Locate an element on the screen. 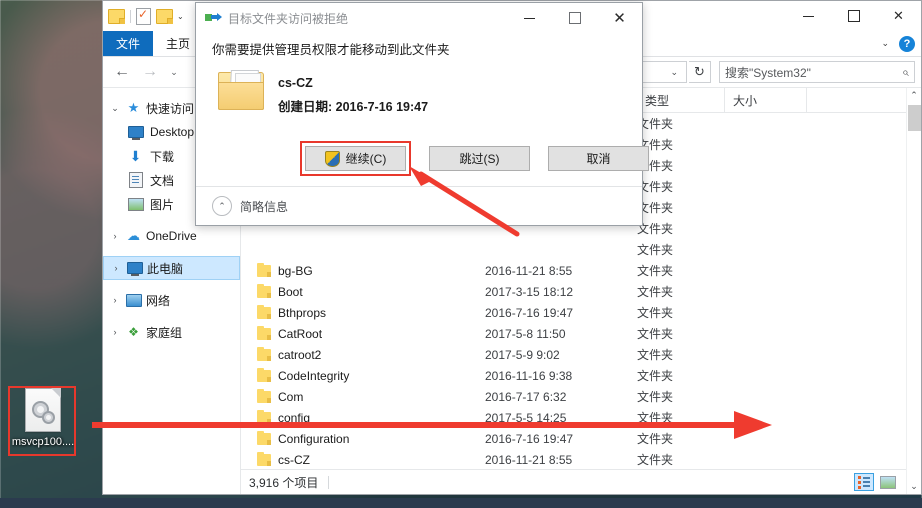  forward-button: → is located at coordinates (150, 72).